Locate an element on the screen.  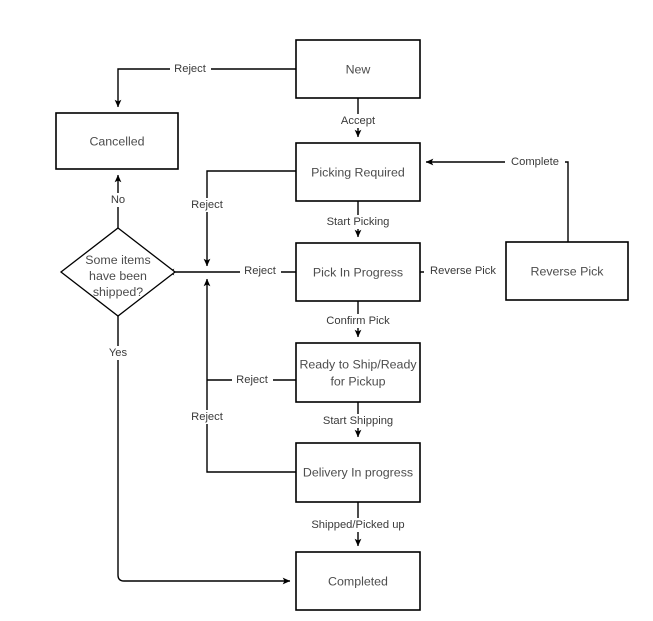
edge-delivery-shipped-completed: Shipped/Picked up is located at coordinates (358, 524).